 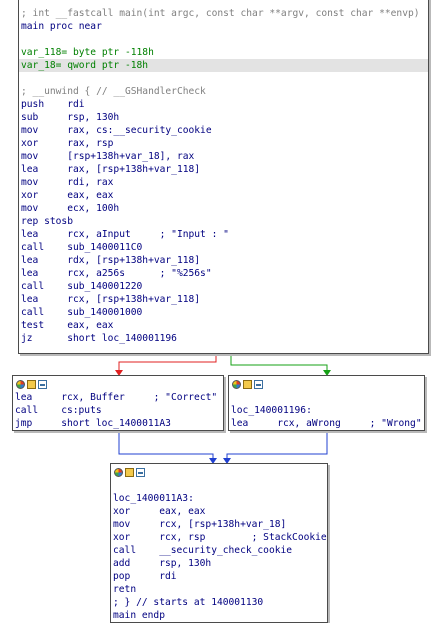 What do you see at coordinates (219, 602) in the screenshot?
I see `code-line: ; } // starts at 140001130` at bounding box center [219, 602].